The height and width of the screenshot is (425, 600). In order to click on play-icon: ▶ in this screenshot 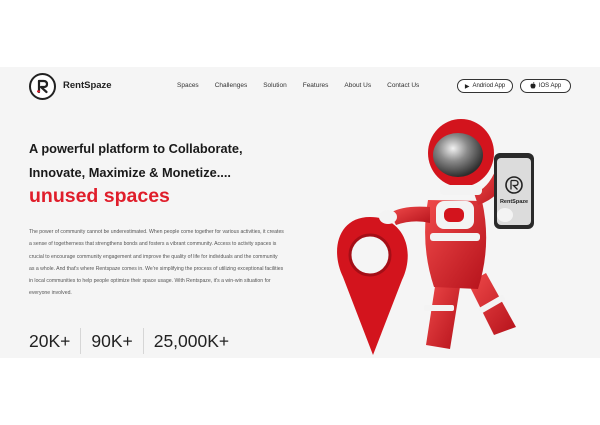, I will do `click(467, 86)`.